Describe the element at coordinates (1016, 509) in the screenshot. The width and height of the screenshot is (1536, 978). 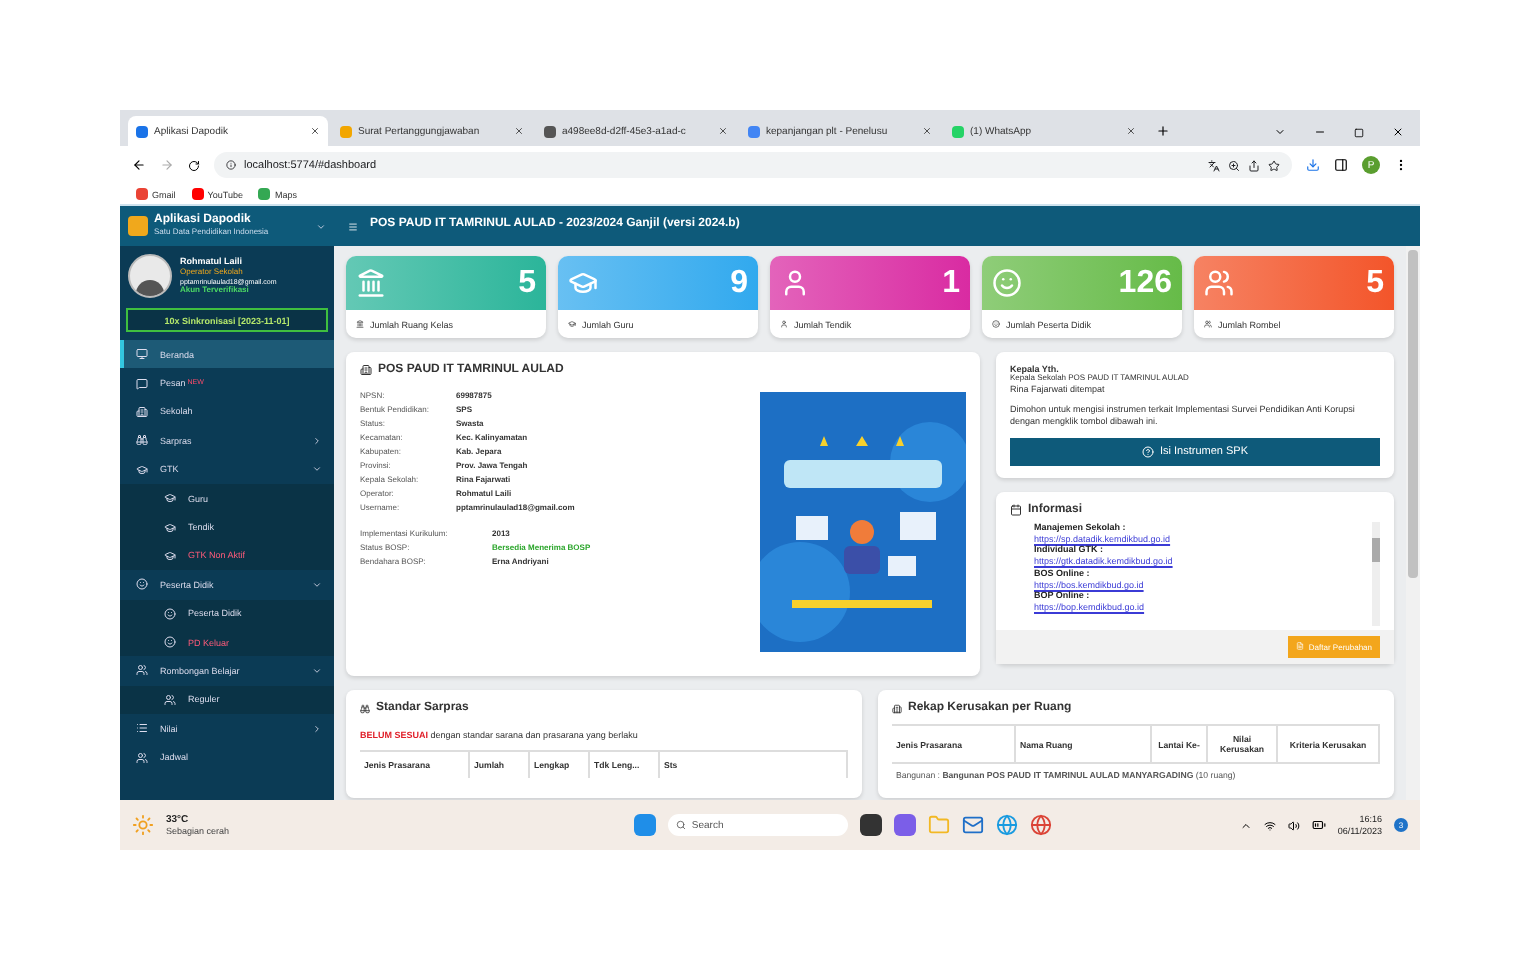
I see `calendar-icon` at that location.